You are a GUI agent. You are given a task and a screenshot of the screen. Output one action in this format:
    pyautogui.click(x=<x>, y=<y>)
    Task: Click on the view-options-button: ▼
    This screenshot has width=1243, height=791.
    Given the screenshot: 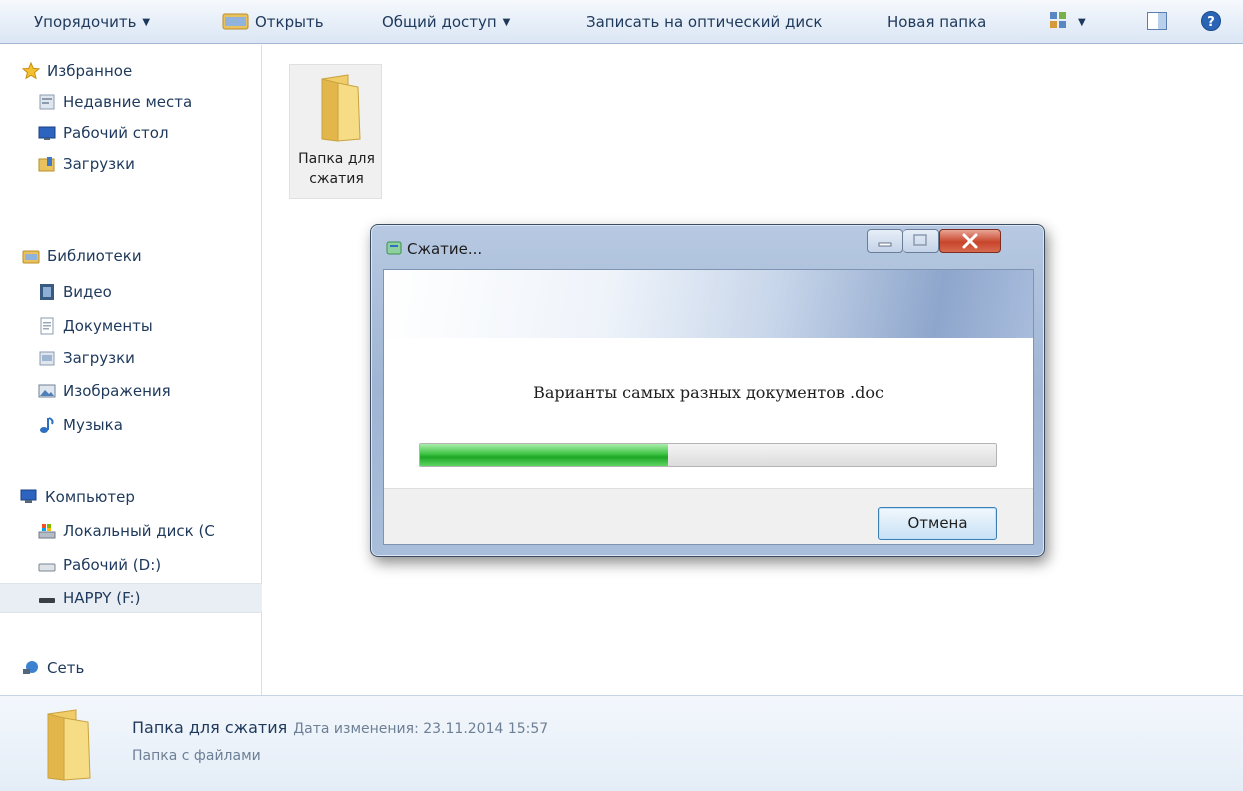 What is the action you would take?
    pyautogui.click(x=1069, y=24)
    